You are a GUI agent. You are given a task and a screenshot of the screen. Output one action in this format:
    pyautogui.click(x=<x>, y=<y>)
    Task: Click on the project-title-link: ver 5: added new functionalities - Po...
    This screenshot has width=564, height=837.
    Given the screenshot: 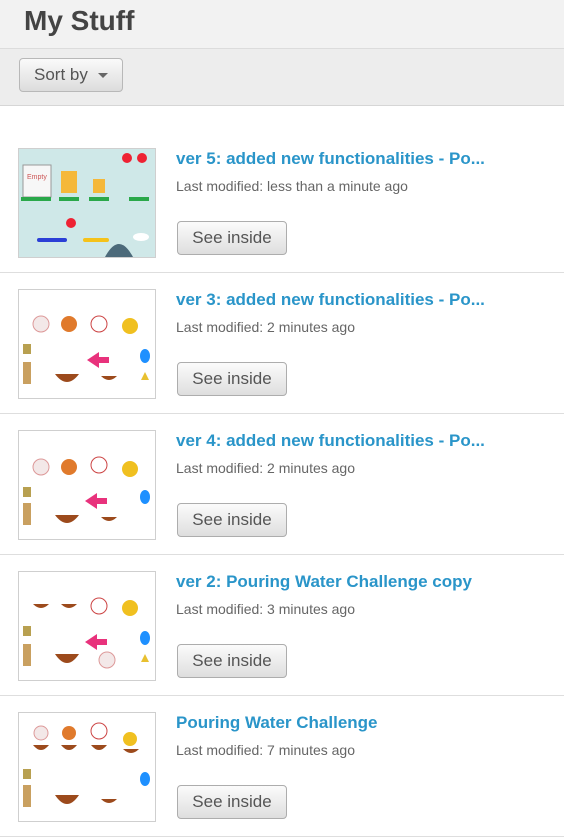 What is the action you would take?
    pyautogui.click(x=346, y=159)
    